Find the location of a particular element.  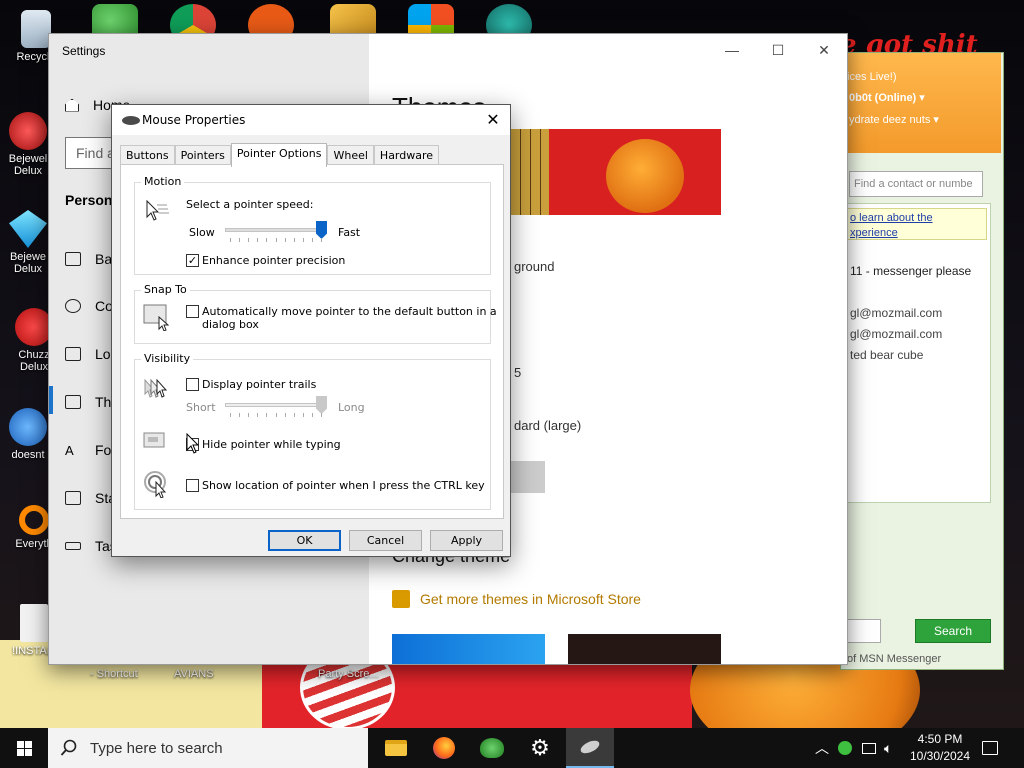

magnifier-orange-icon is located at coordinates (34, 520).